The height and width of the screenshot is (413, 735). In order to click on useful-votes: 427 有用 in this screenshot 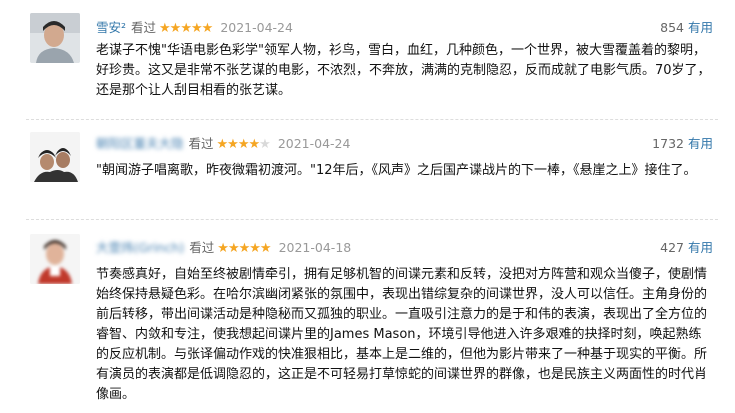, I will do `click(686, 248)`.